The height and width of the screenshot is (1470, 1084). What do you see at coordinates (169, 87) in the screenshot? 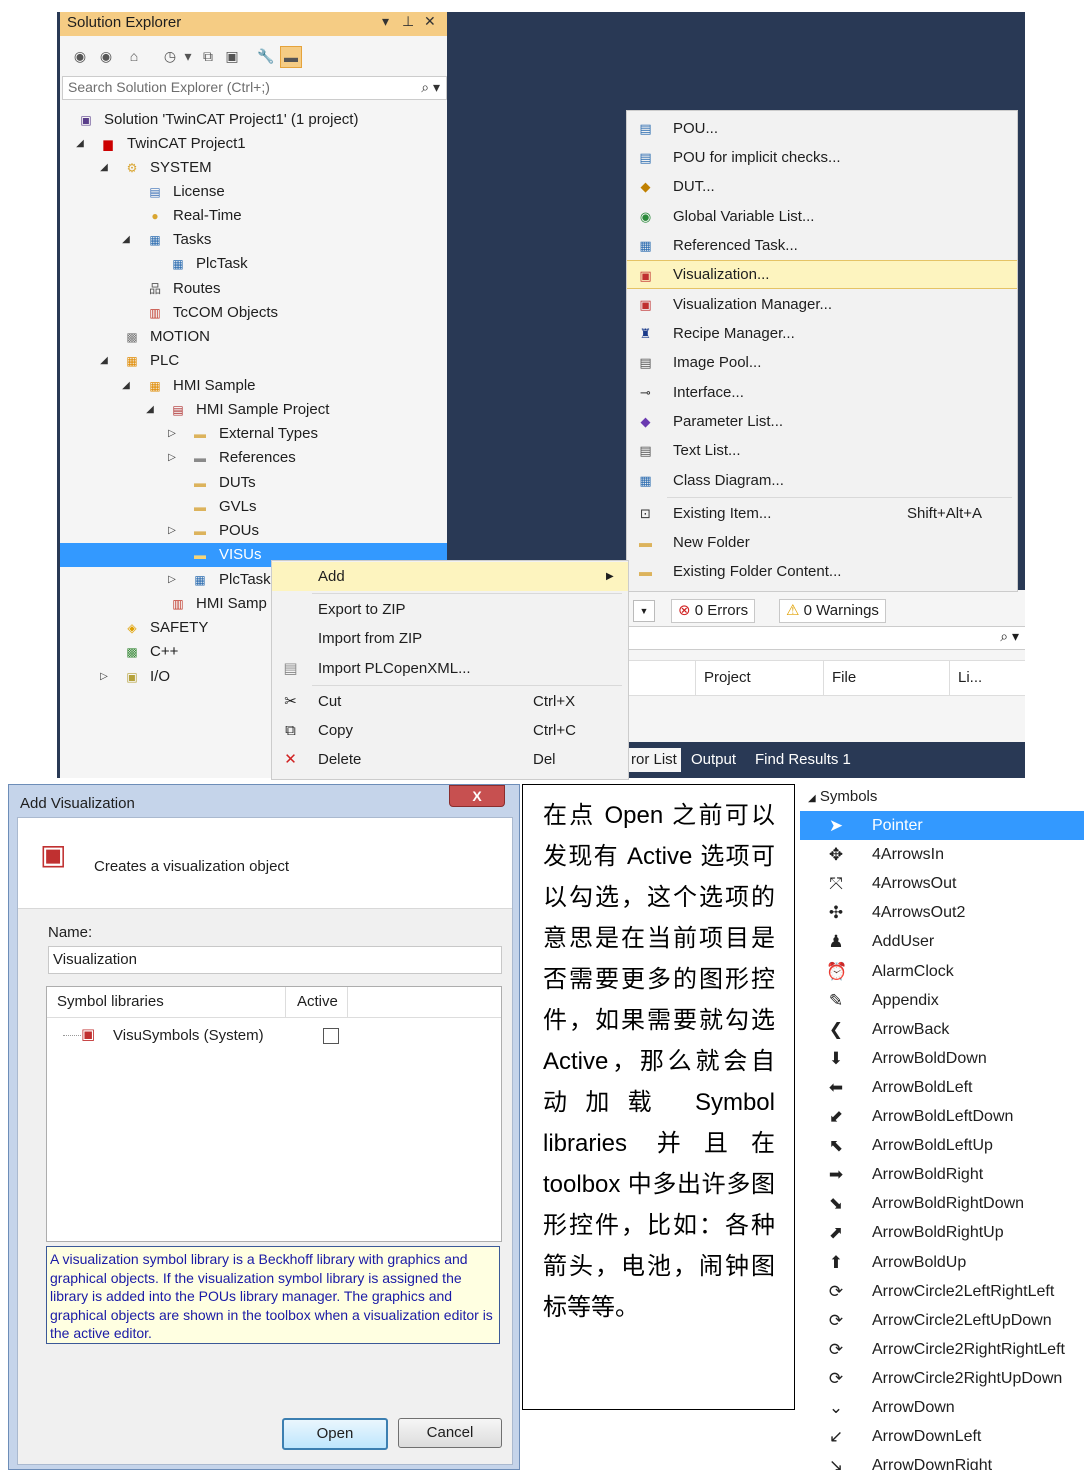
I see `search-input: Search Solution Explorer (Ctrl+;)` at bounding box center [169, 87].